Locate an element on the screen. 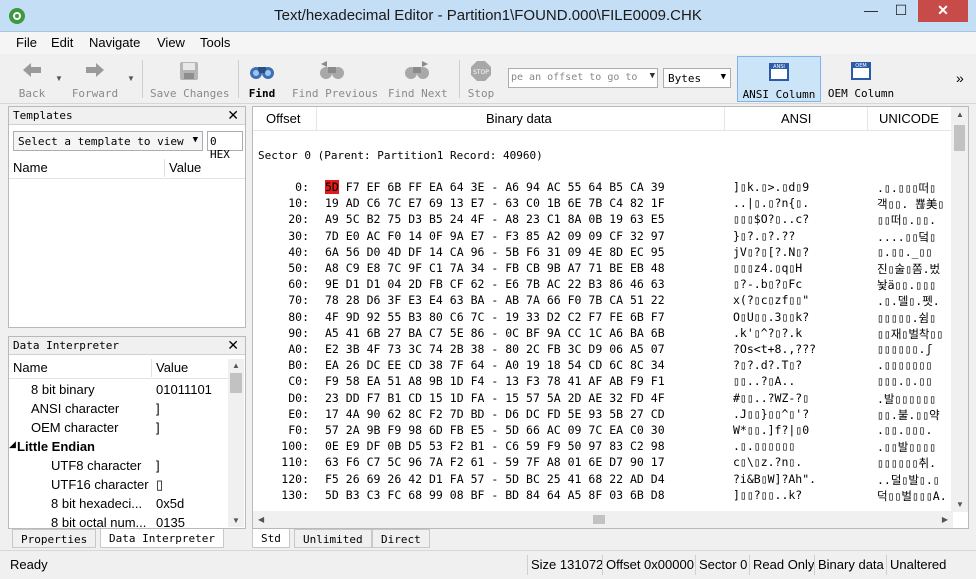 This screenshot has width=976, height=579. menu-edit: Edit is located at coordinates (62, 42).